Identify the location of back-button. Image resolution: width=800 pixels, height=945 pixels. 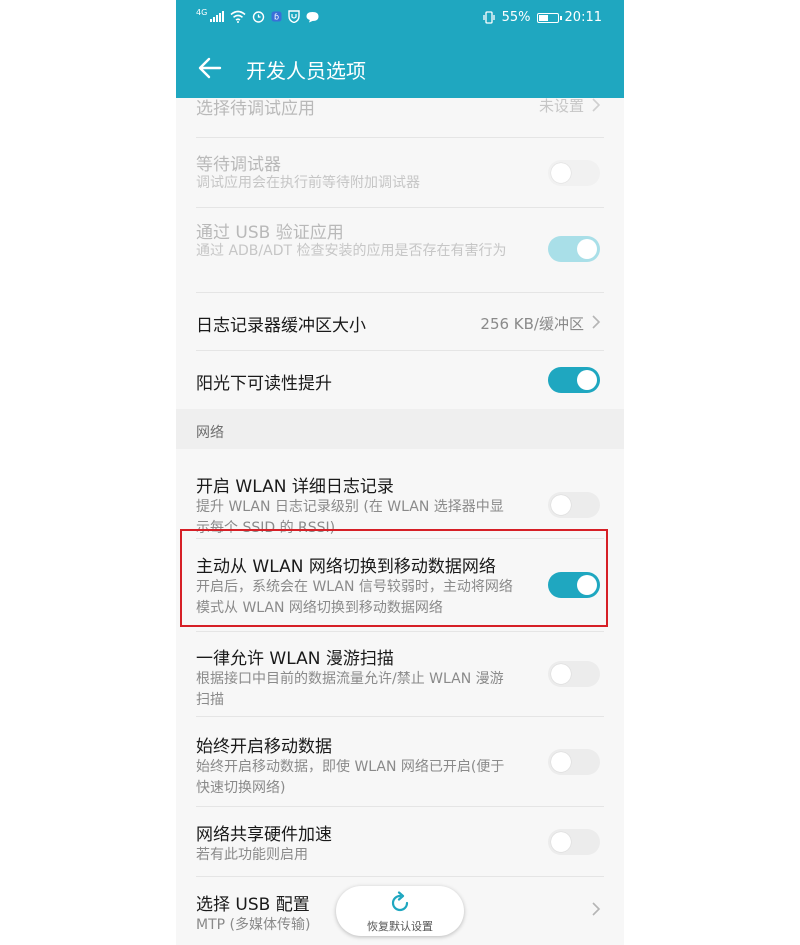
(210, 68).